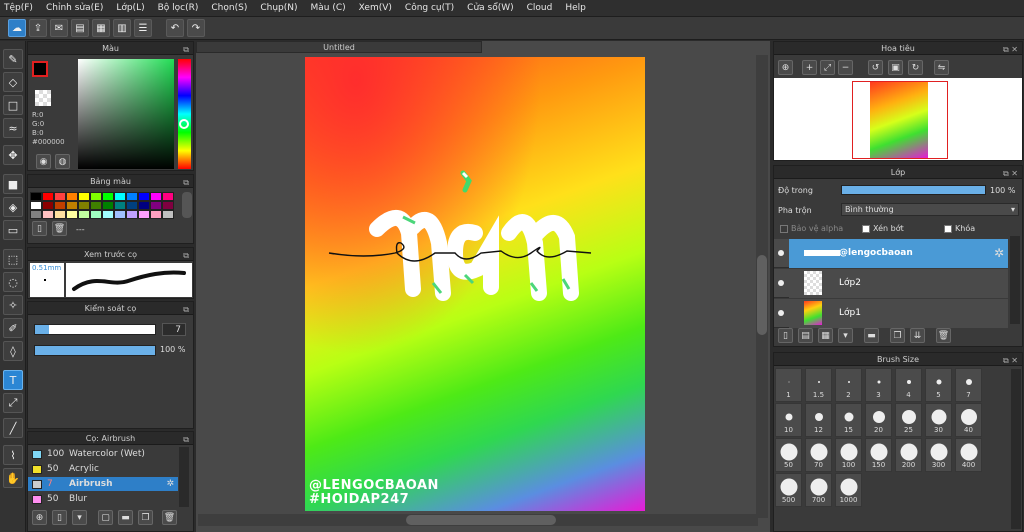 The height and width of the screenshot is (532, 1024). I want to click on bucket-tool-icon: ◈, so click(13, 207).